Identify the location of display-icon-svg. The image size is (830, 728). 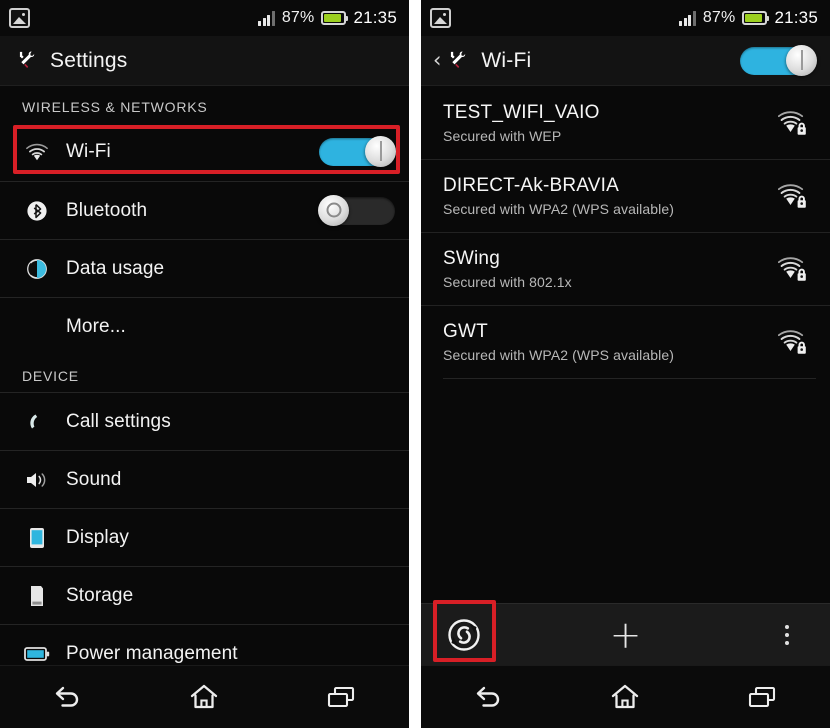
(37, 537).